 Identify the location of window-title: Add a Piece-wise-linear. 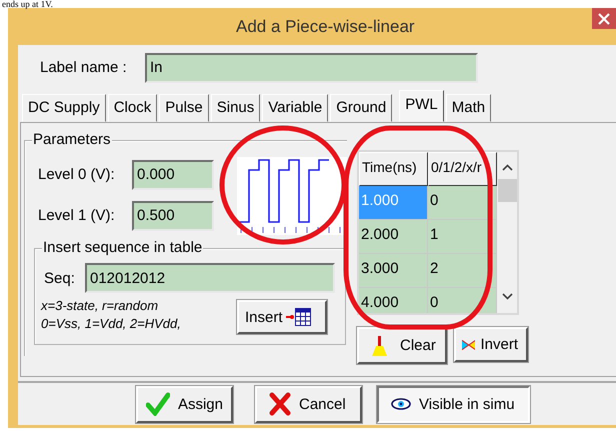
(325, 26).